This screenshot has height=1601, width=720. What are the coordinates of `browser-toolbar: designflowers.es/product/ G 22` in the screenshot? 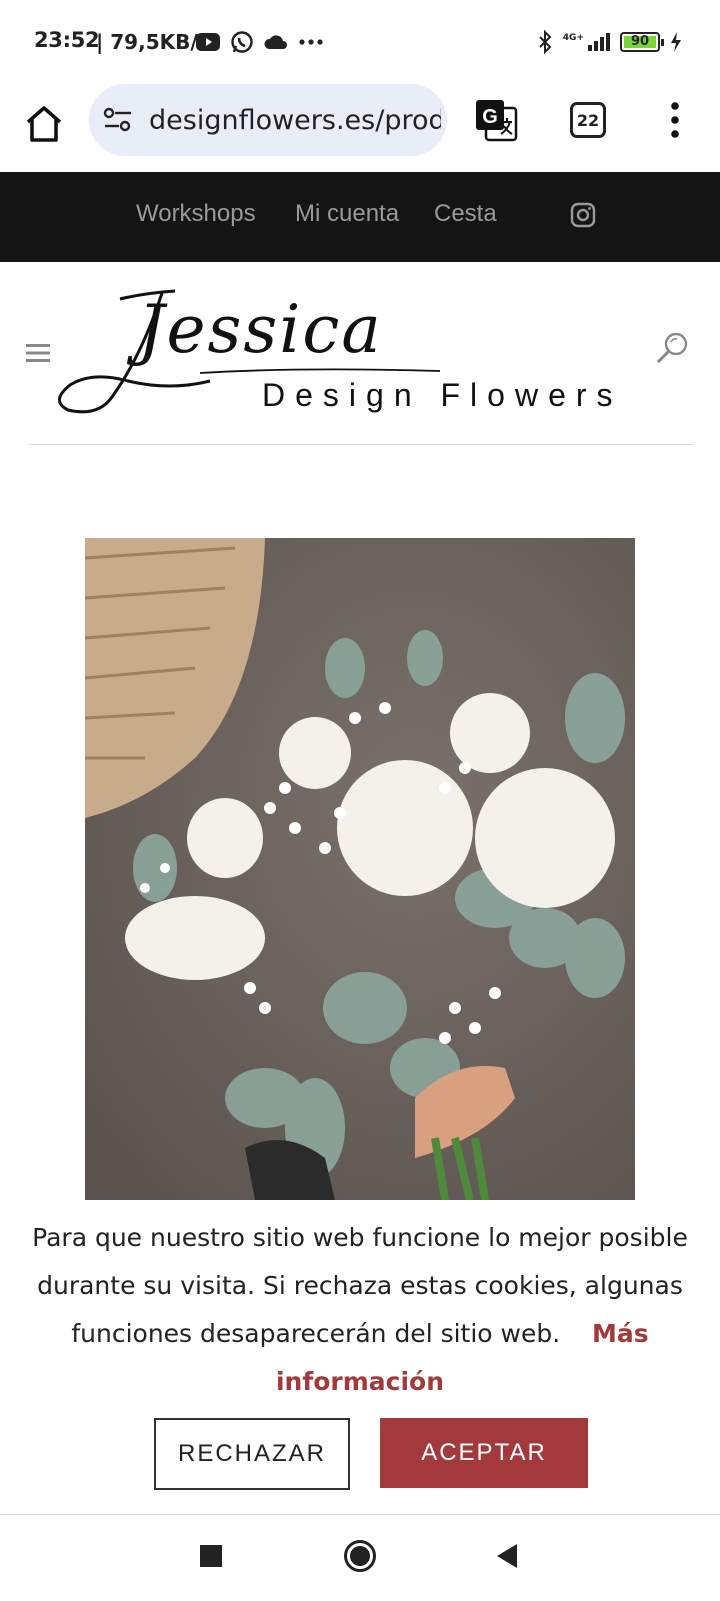 It's located at (360, 128).